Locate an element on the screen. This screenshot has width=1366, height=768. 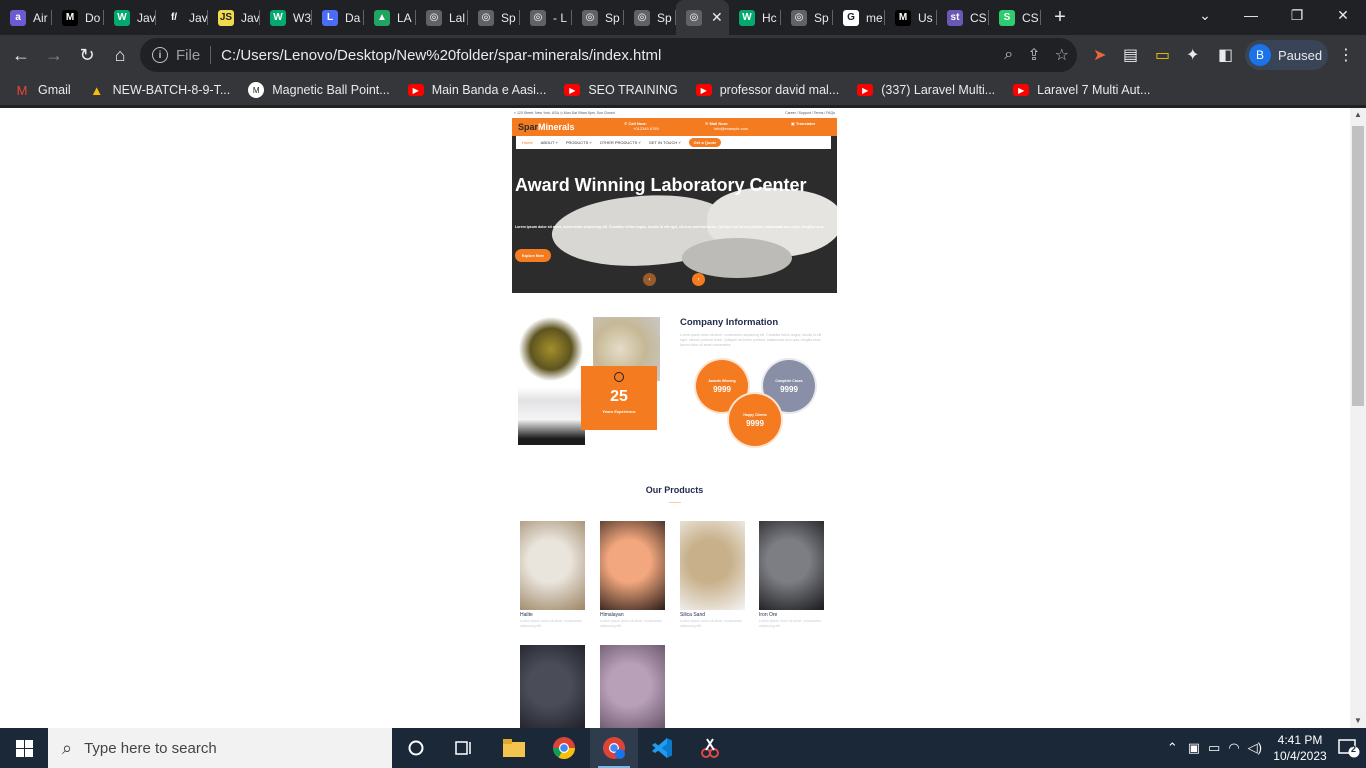
forward-button: → is located at coordinates (54, 55).